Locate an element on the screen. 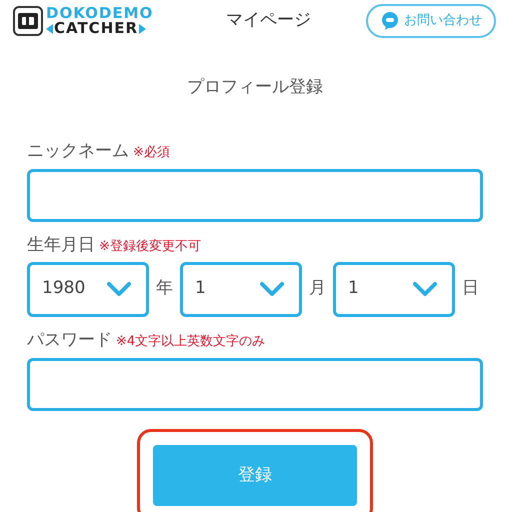 The width and height of the screenshot is (510, 512). field-note: ※4文字以上英数文字のみ is located at coordinates (191, 341).